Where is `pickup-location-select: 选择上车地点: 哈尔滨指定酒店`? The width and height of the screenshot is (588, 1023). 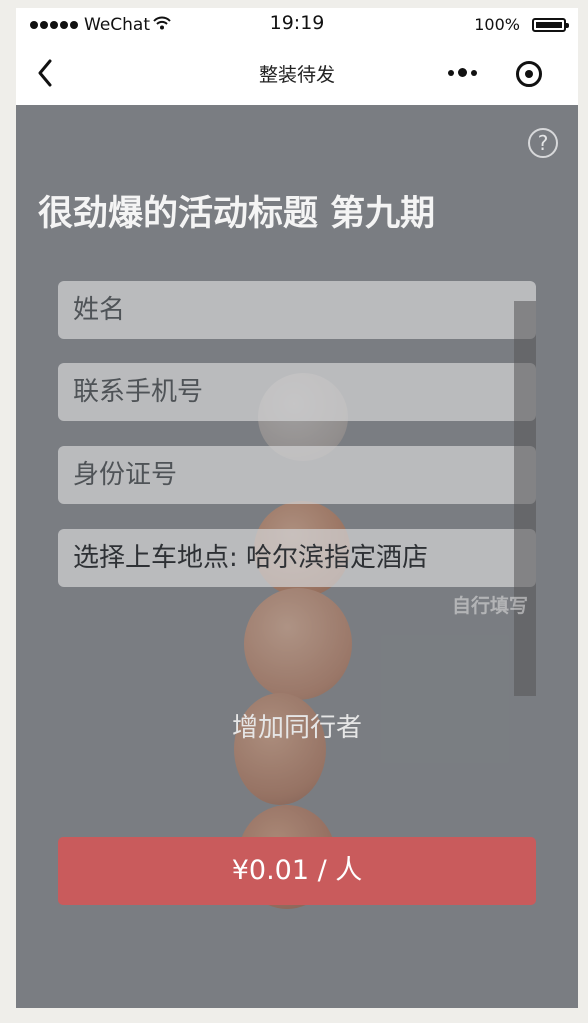
pickup-location-select: 选择上车地点: 哈尔滨指定酒店 is located at coordinates (297, 558).